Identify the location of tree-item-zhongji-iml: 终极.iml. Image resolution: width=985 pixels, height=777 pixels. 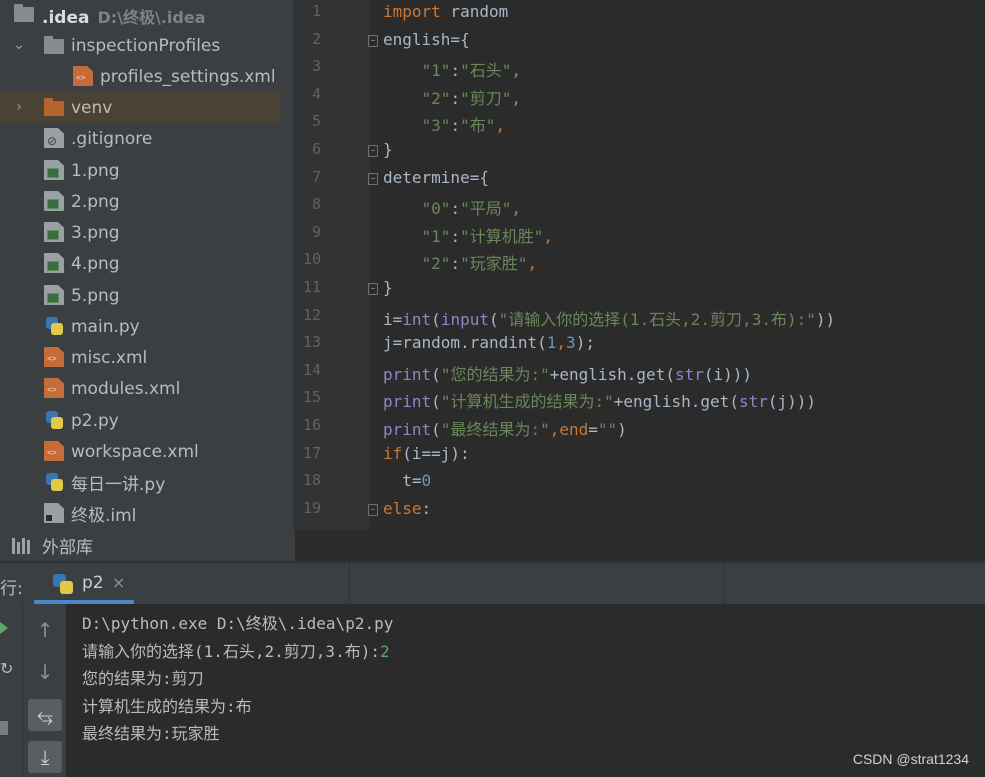
(140, 513).